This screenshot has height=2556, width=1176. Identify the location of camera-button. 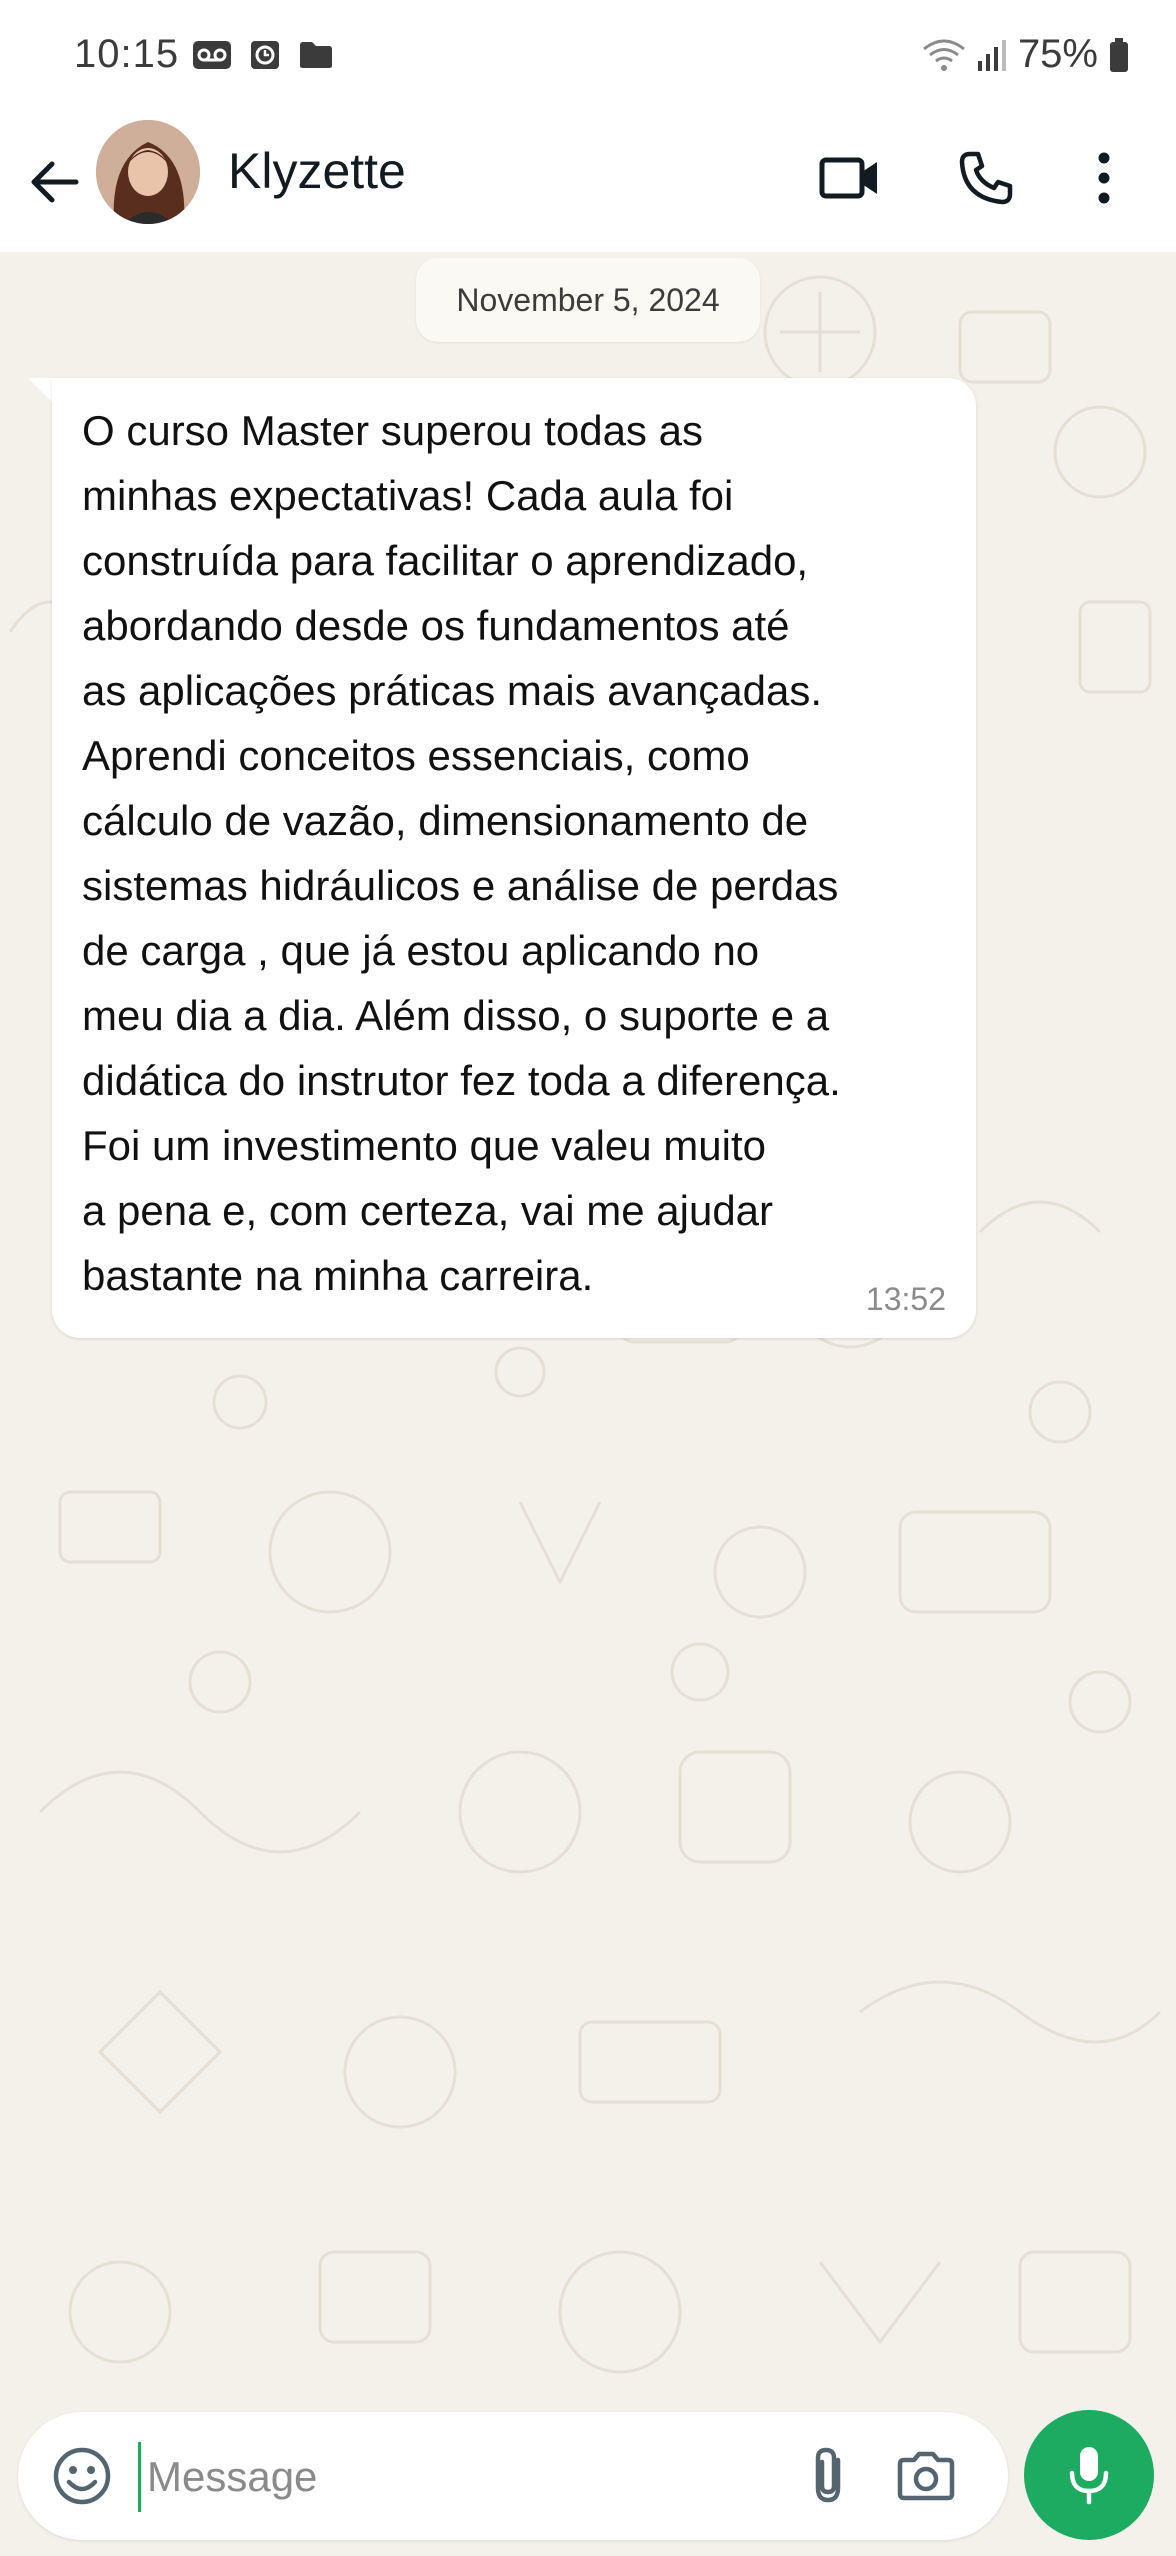
(926, 2476).